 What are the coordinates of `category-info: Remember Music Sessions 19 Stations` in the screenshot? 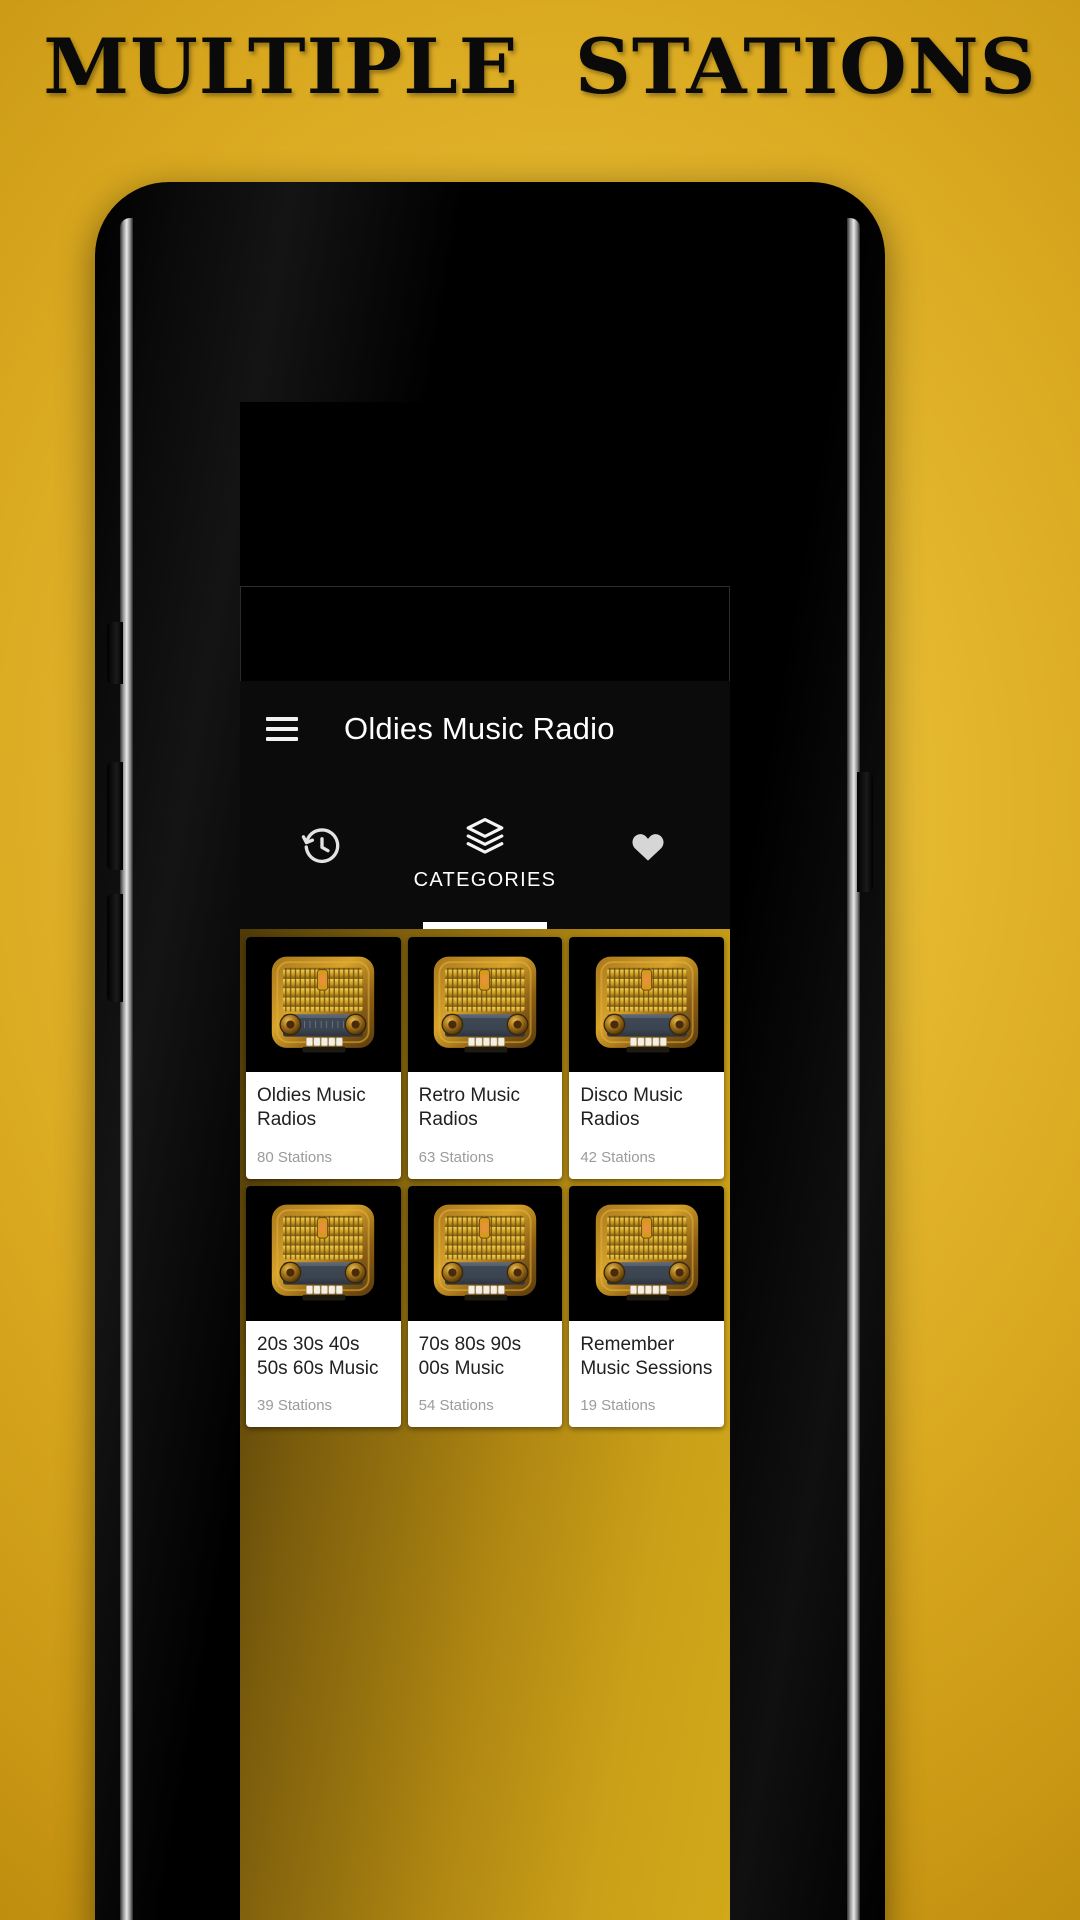 It's located at (646, 1374).